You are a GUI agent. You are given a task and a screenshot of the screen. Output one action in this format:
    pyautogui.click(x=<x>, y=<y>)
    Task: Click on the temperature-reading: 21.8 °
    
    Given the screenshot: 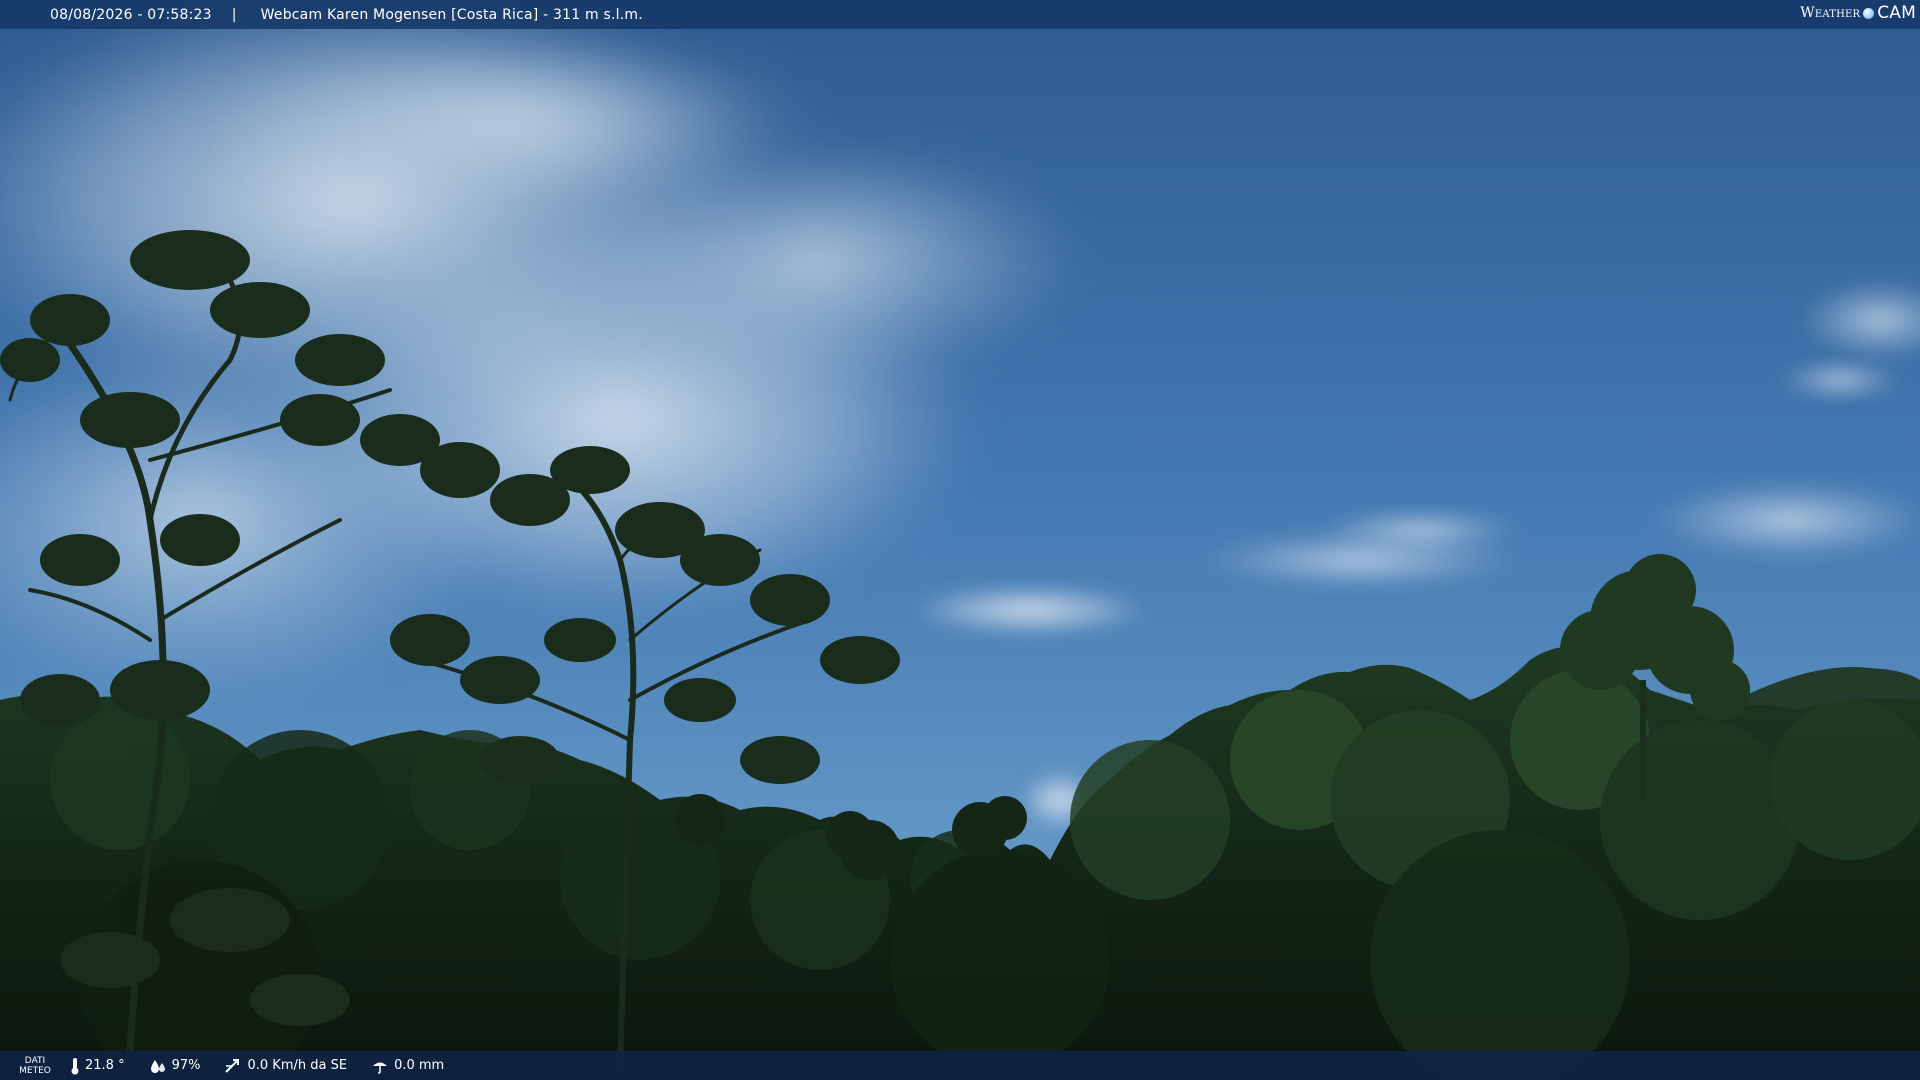 What is the action you would take?
    pyautogui.click(x=97, y=1066)
    